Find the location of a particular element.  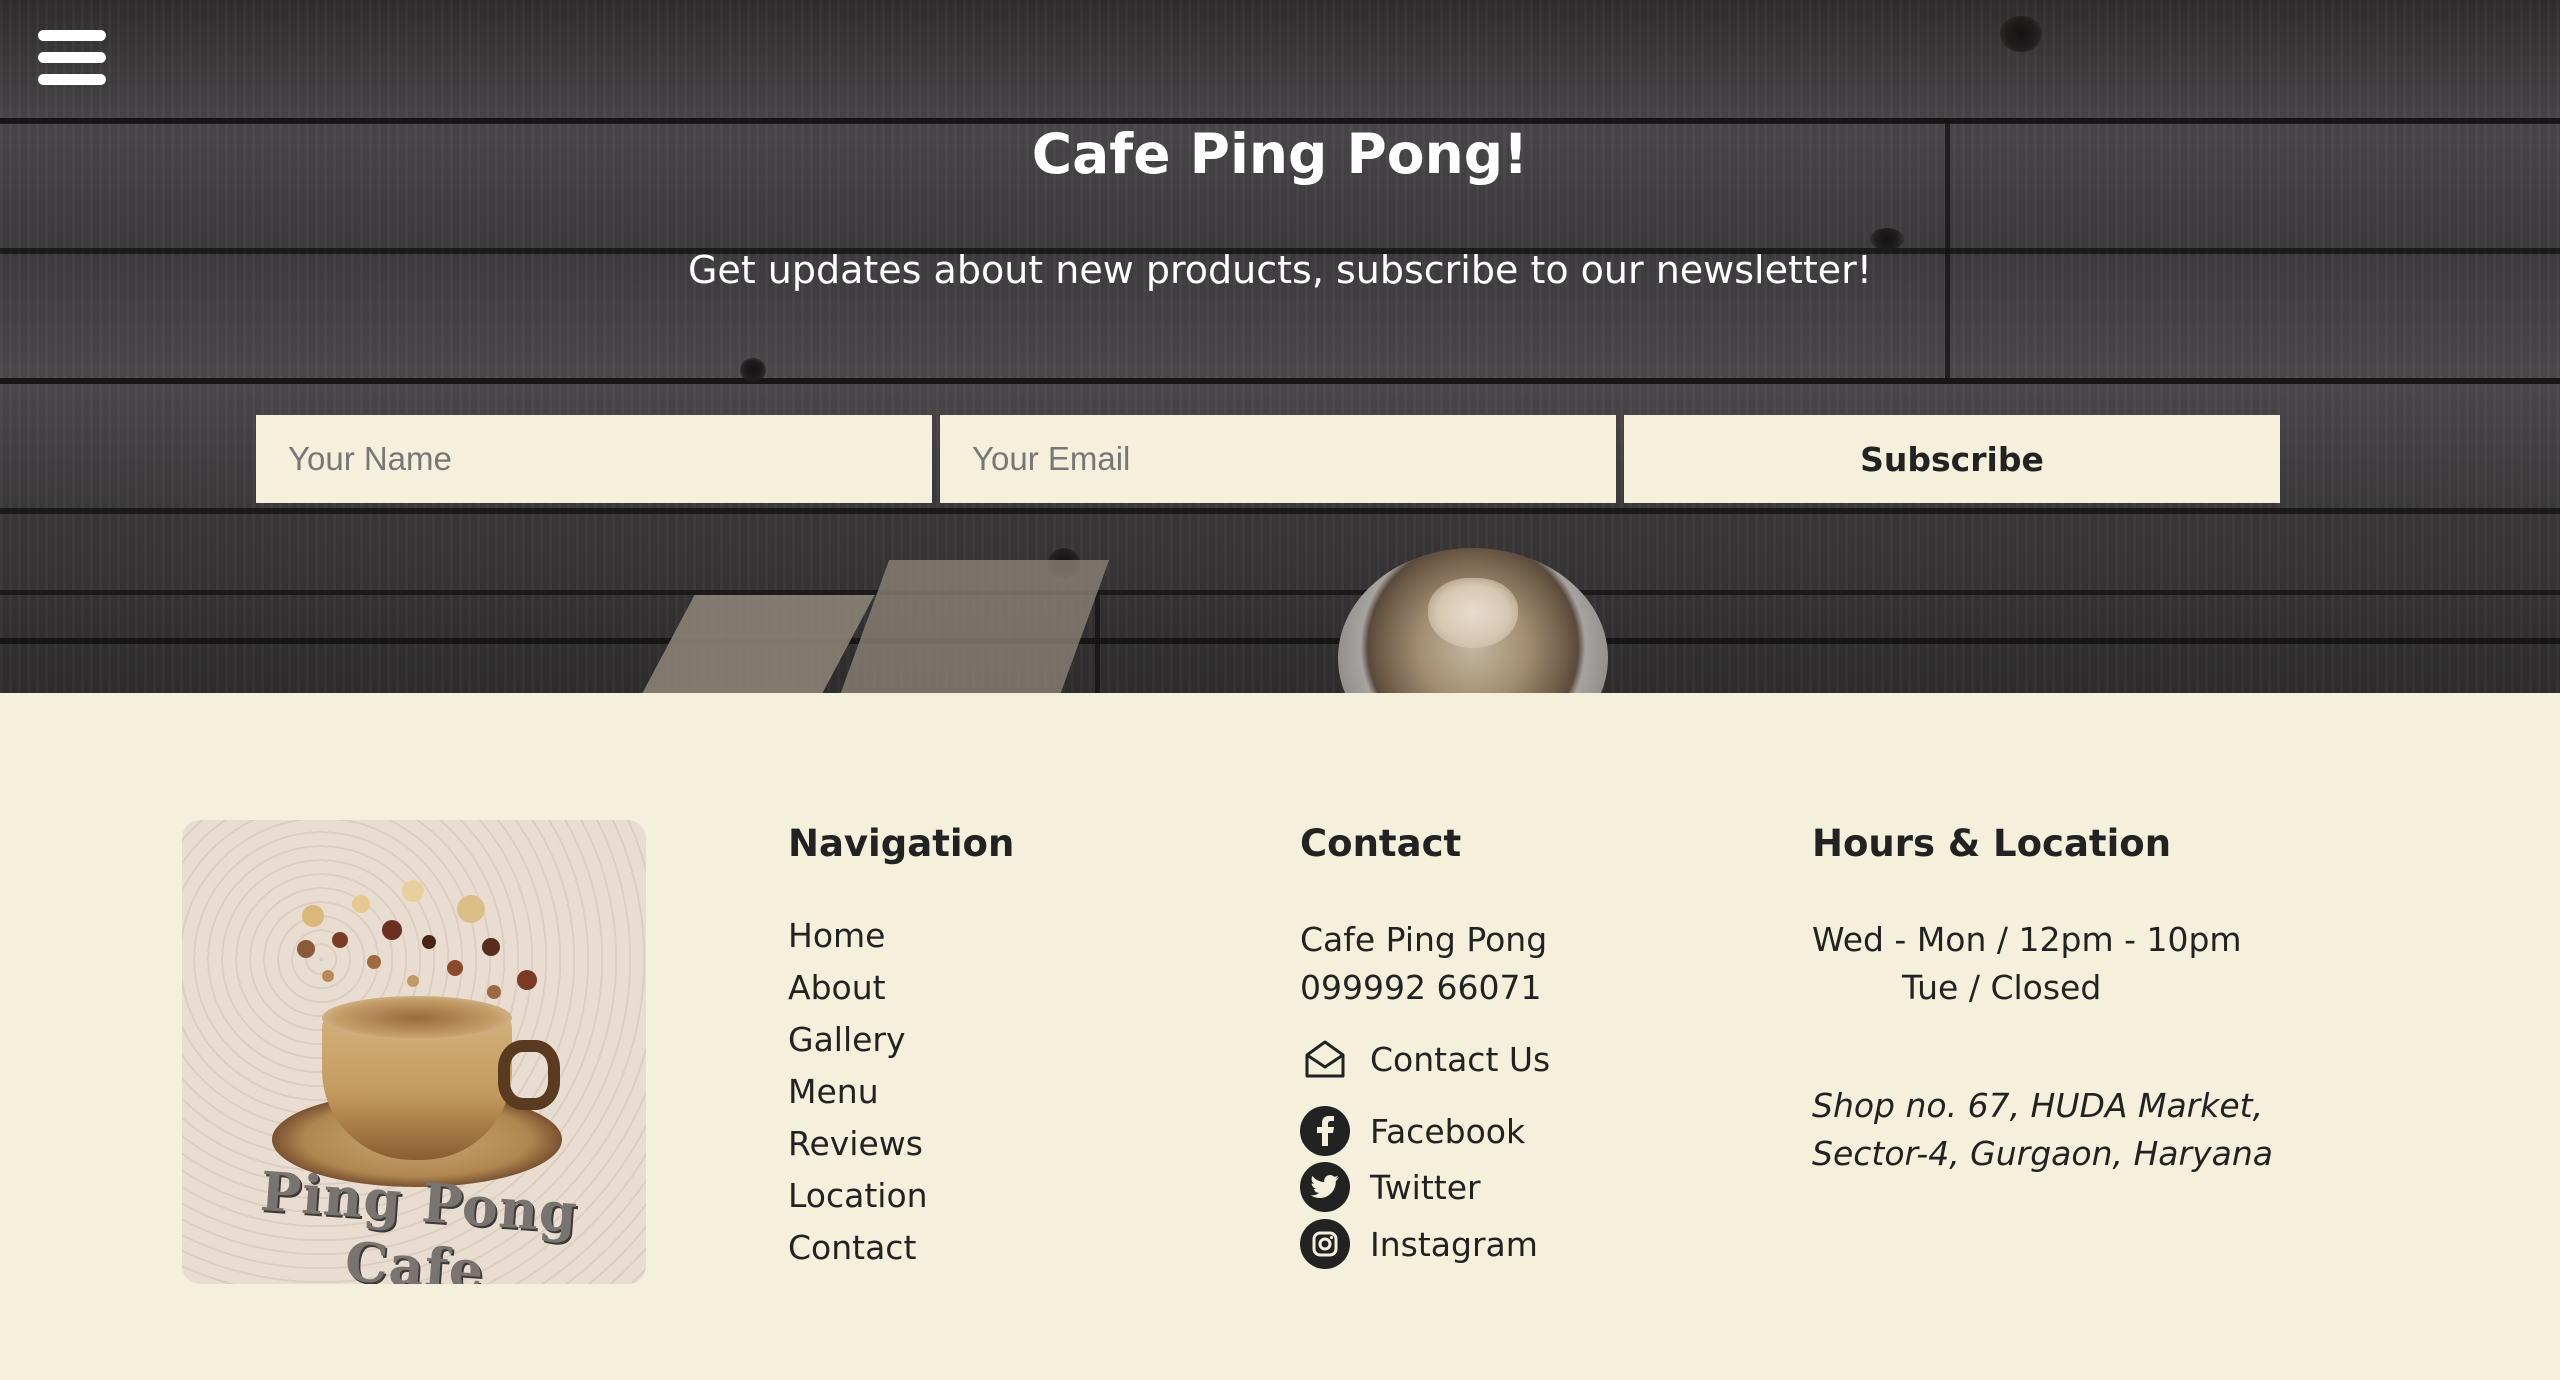

nav-link-location: Location is located at coordinates (858, 1202).